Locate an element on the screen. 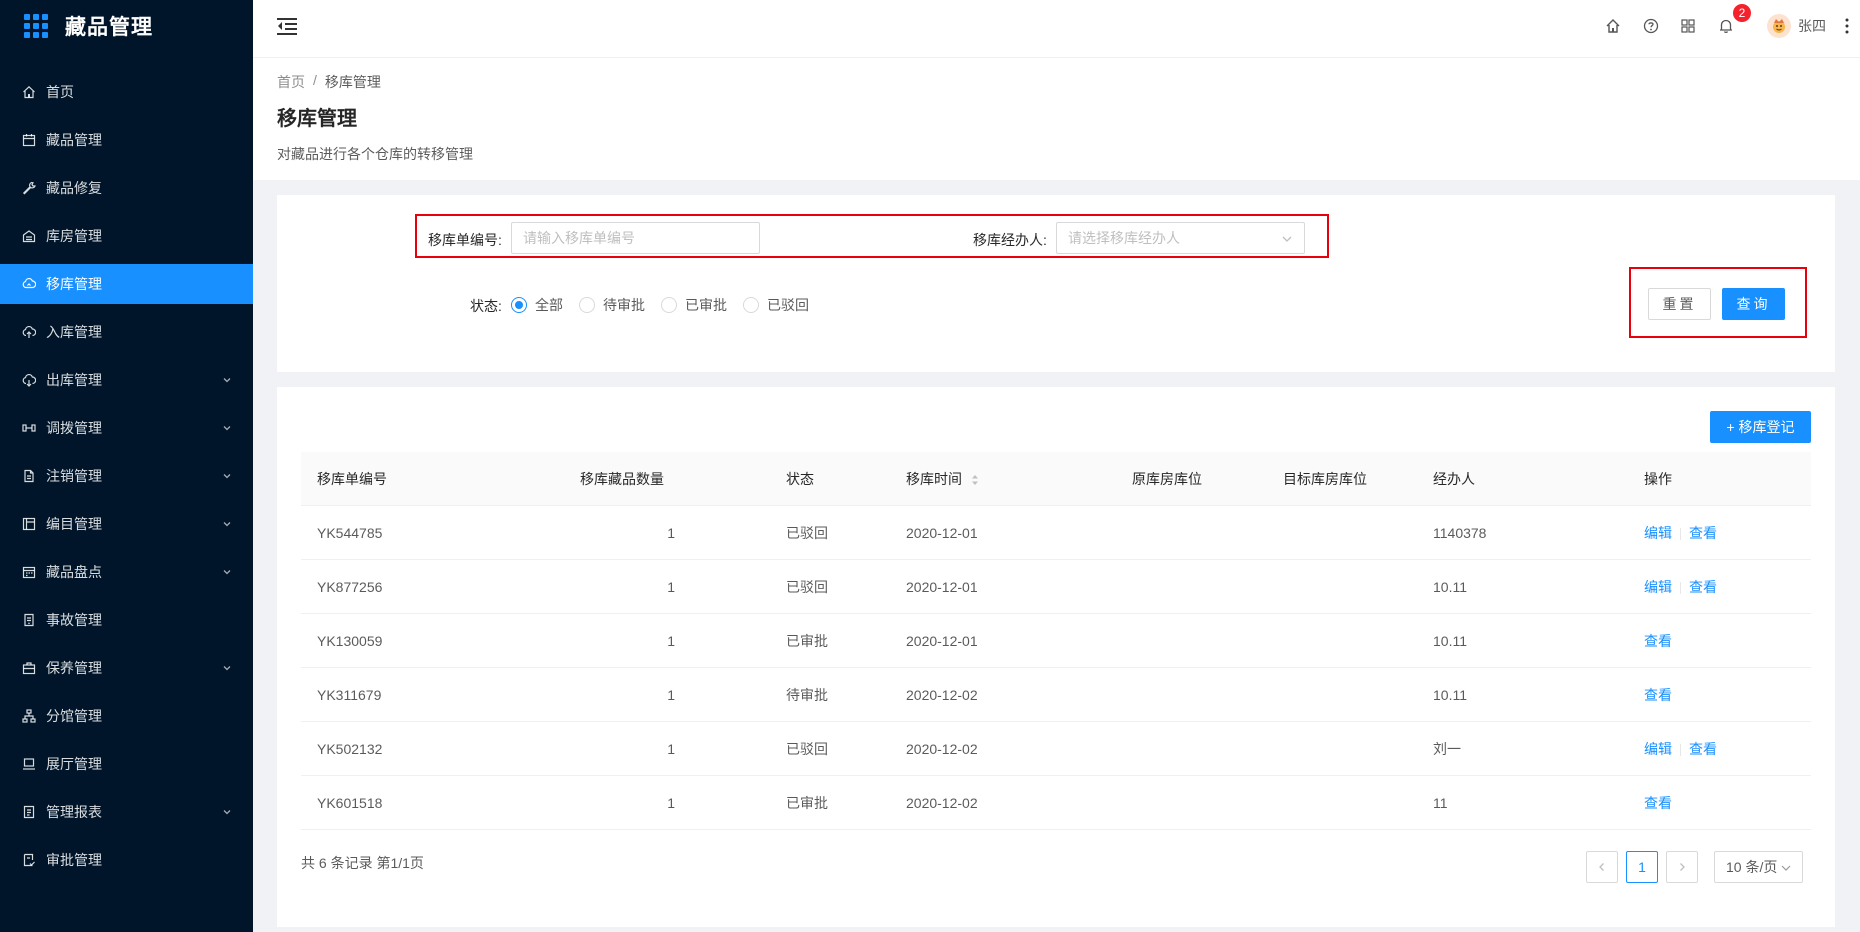  sidebar-item: 入库管理 is located at coordinates (126, 332).